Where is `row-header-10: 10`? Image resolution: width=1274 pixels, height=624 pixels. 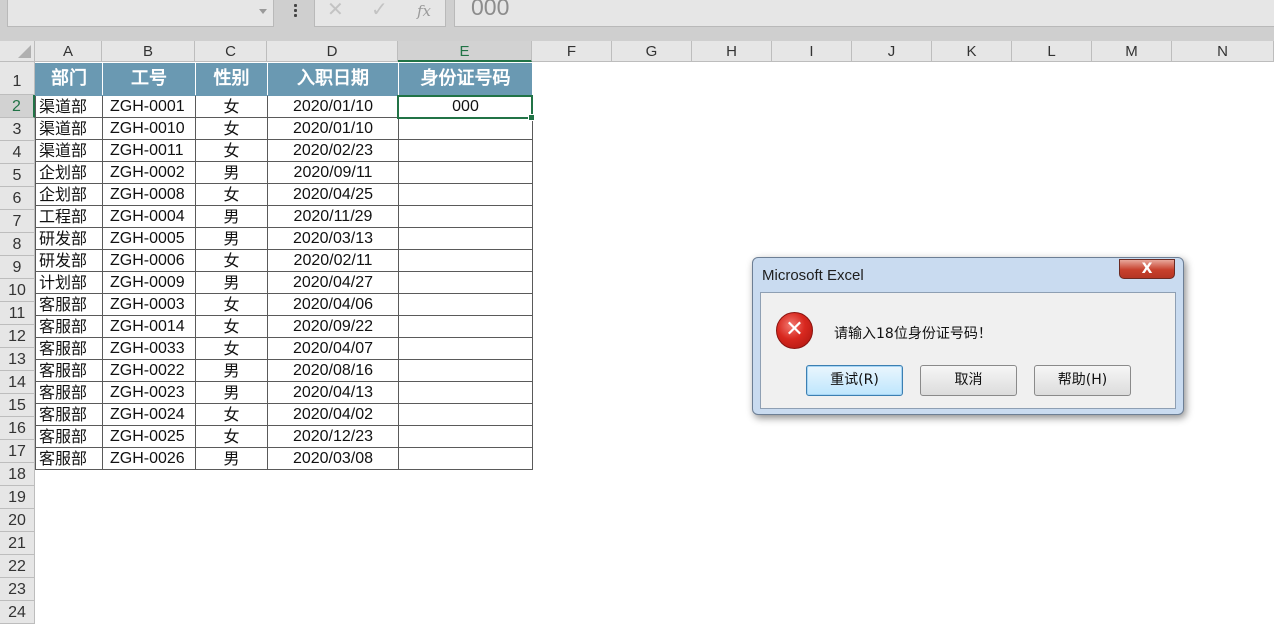 row-header-10: 10 is located at coordinates (17, 290).